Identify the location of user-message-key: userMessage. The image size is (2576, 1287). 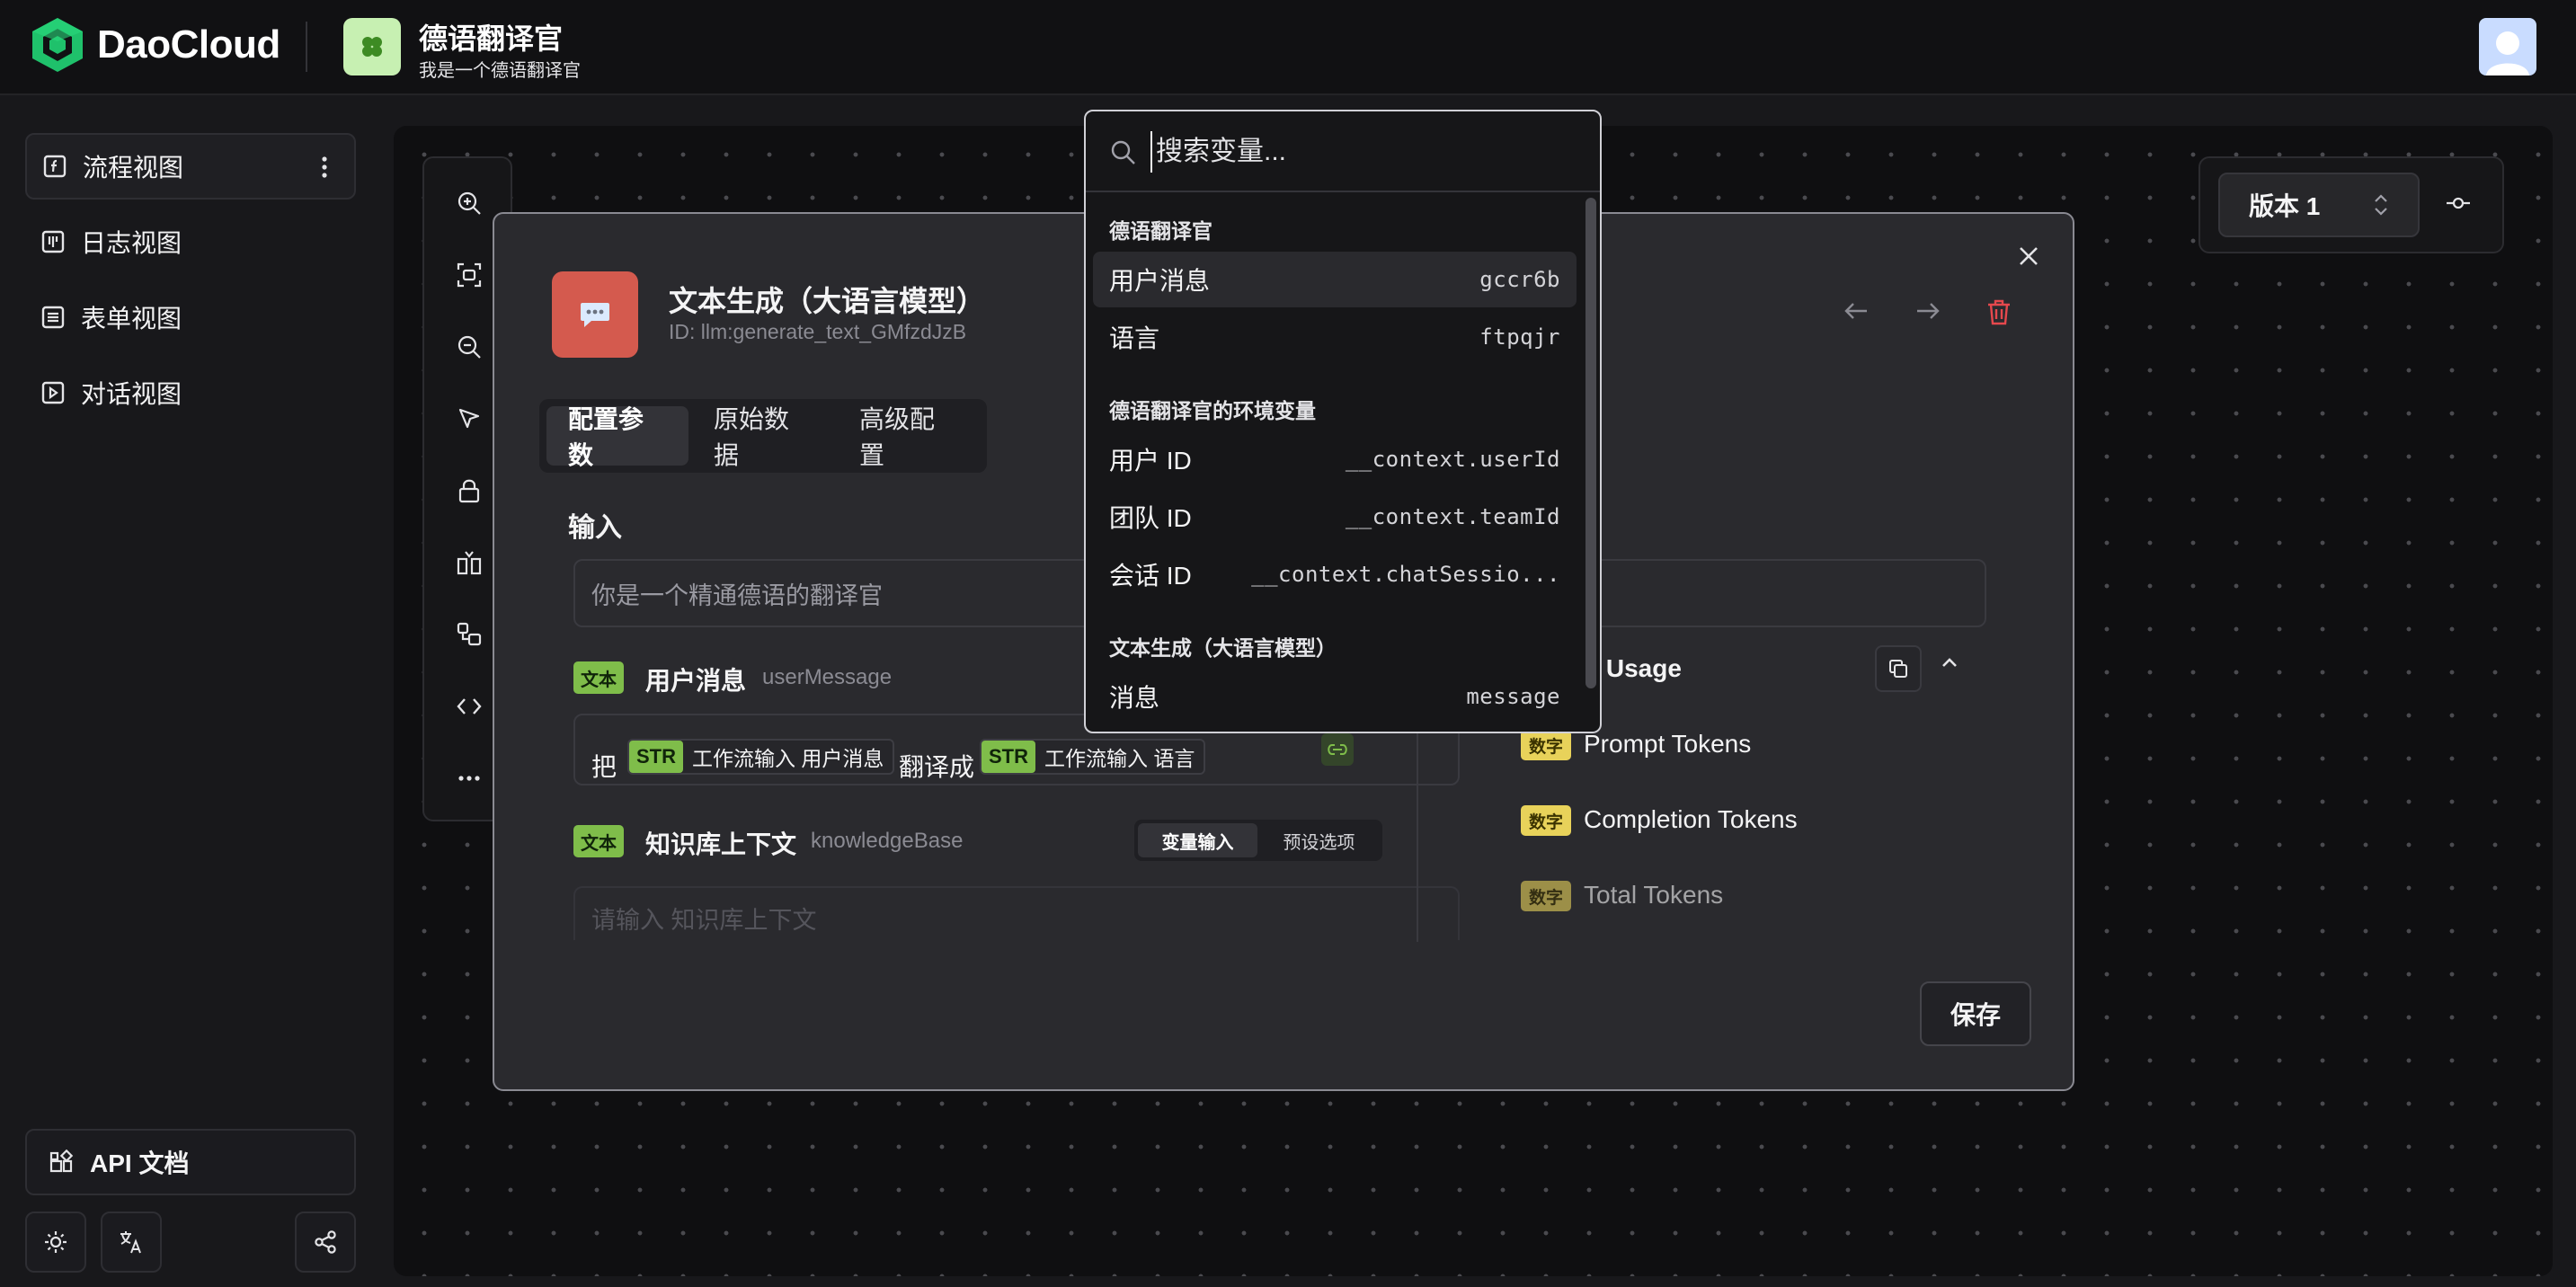
(827, 677).